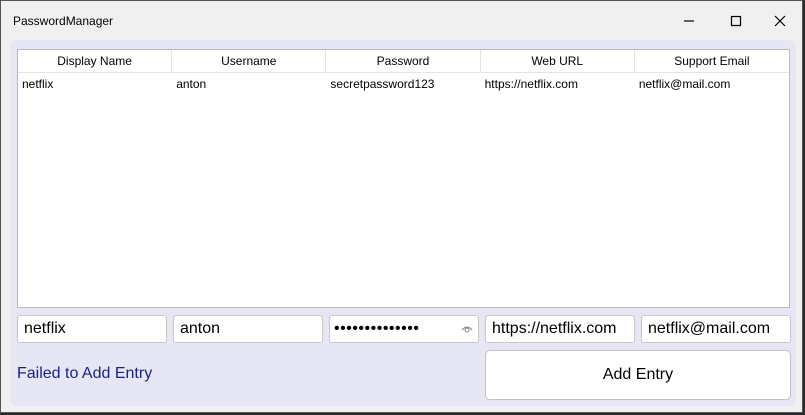 The height and width of the screenshot is (415, 805). I want to click on display-name-input: netflix, so click(92, 329).